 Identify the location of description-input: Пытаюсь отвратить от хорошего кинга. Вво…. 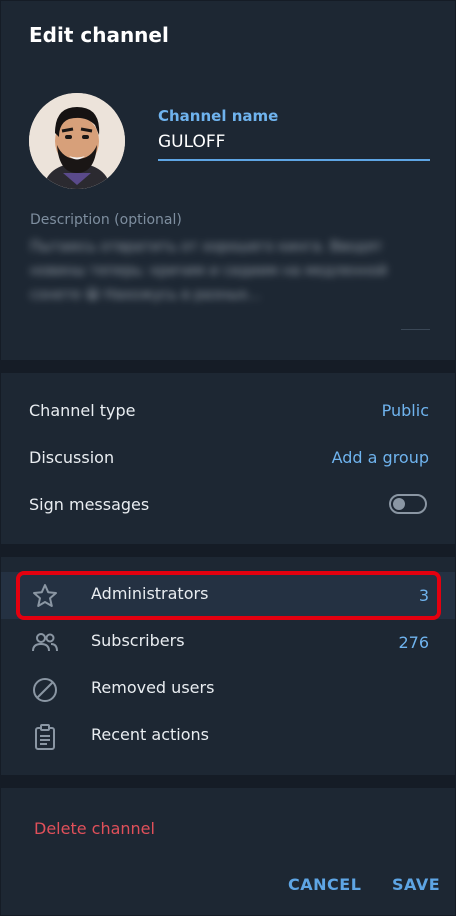
(215, 271).